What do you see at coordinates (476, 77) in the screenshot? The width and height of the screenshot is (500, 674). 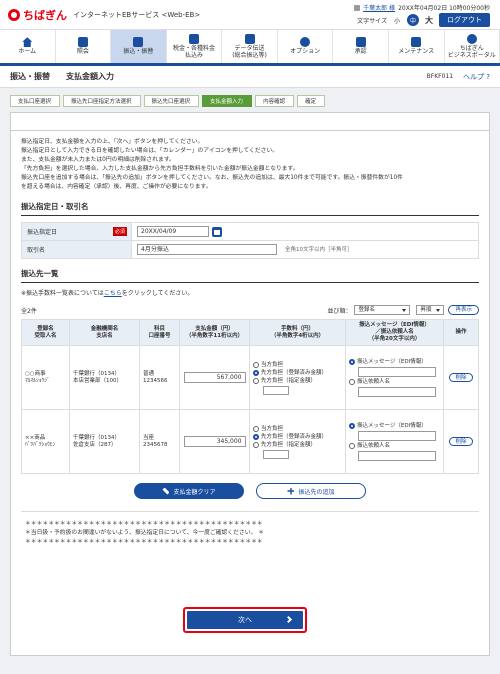 I see `help-link: ヘルプ ?` at bounding box center [476, 77].